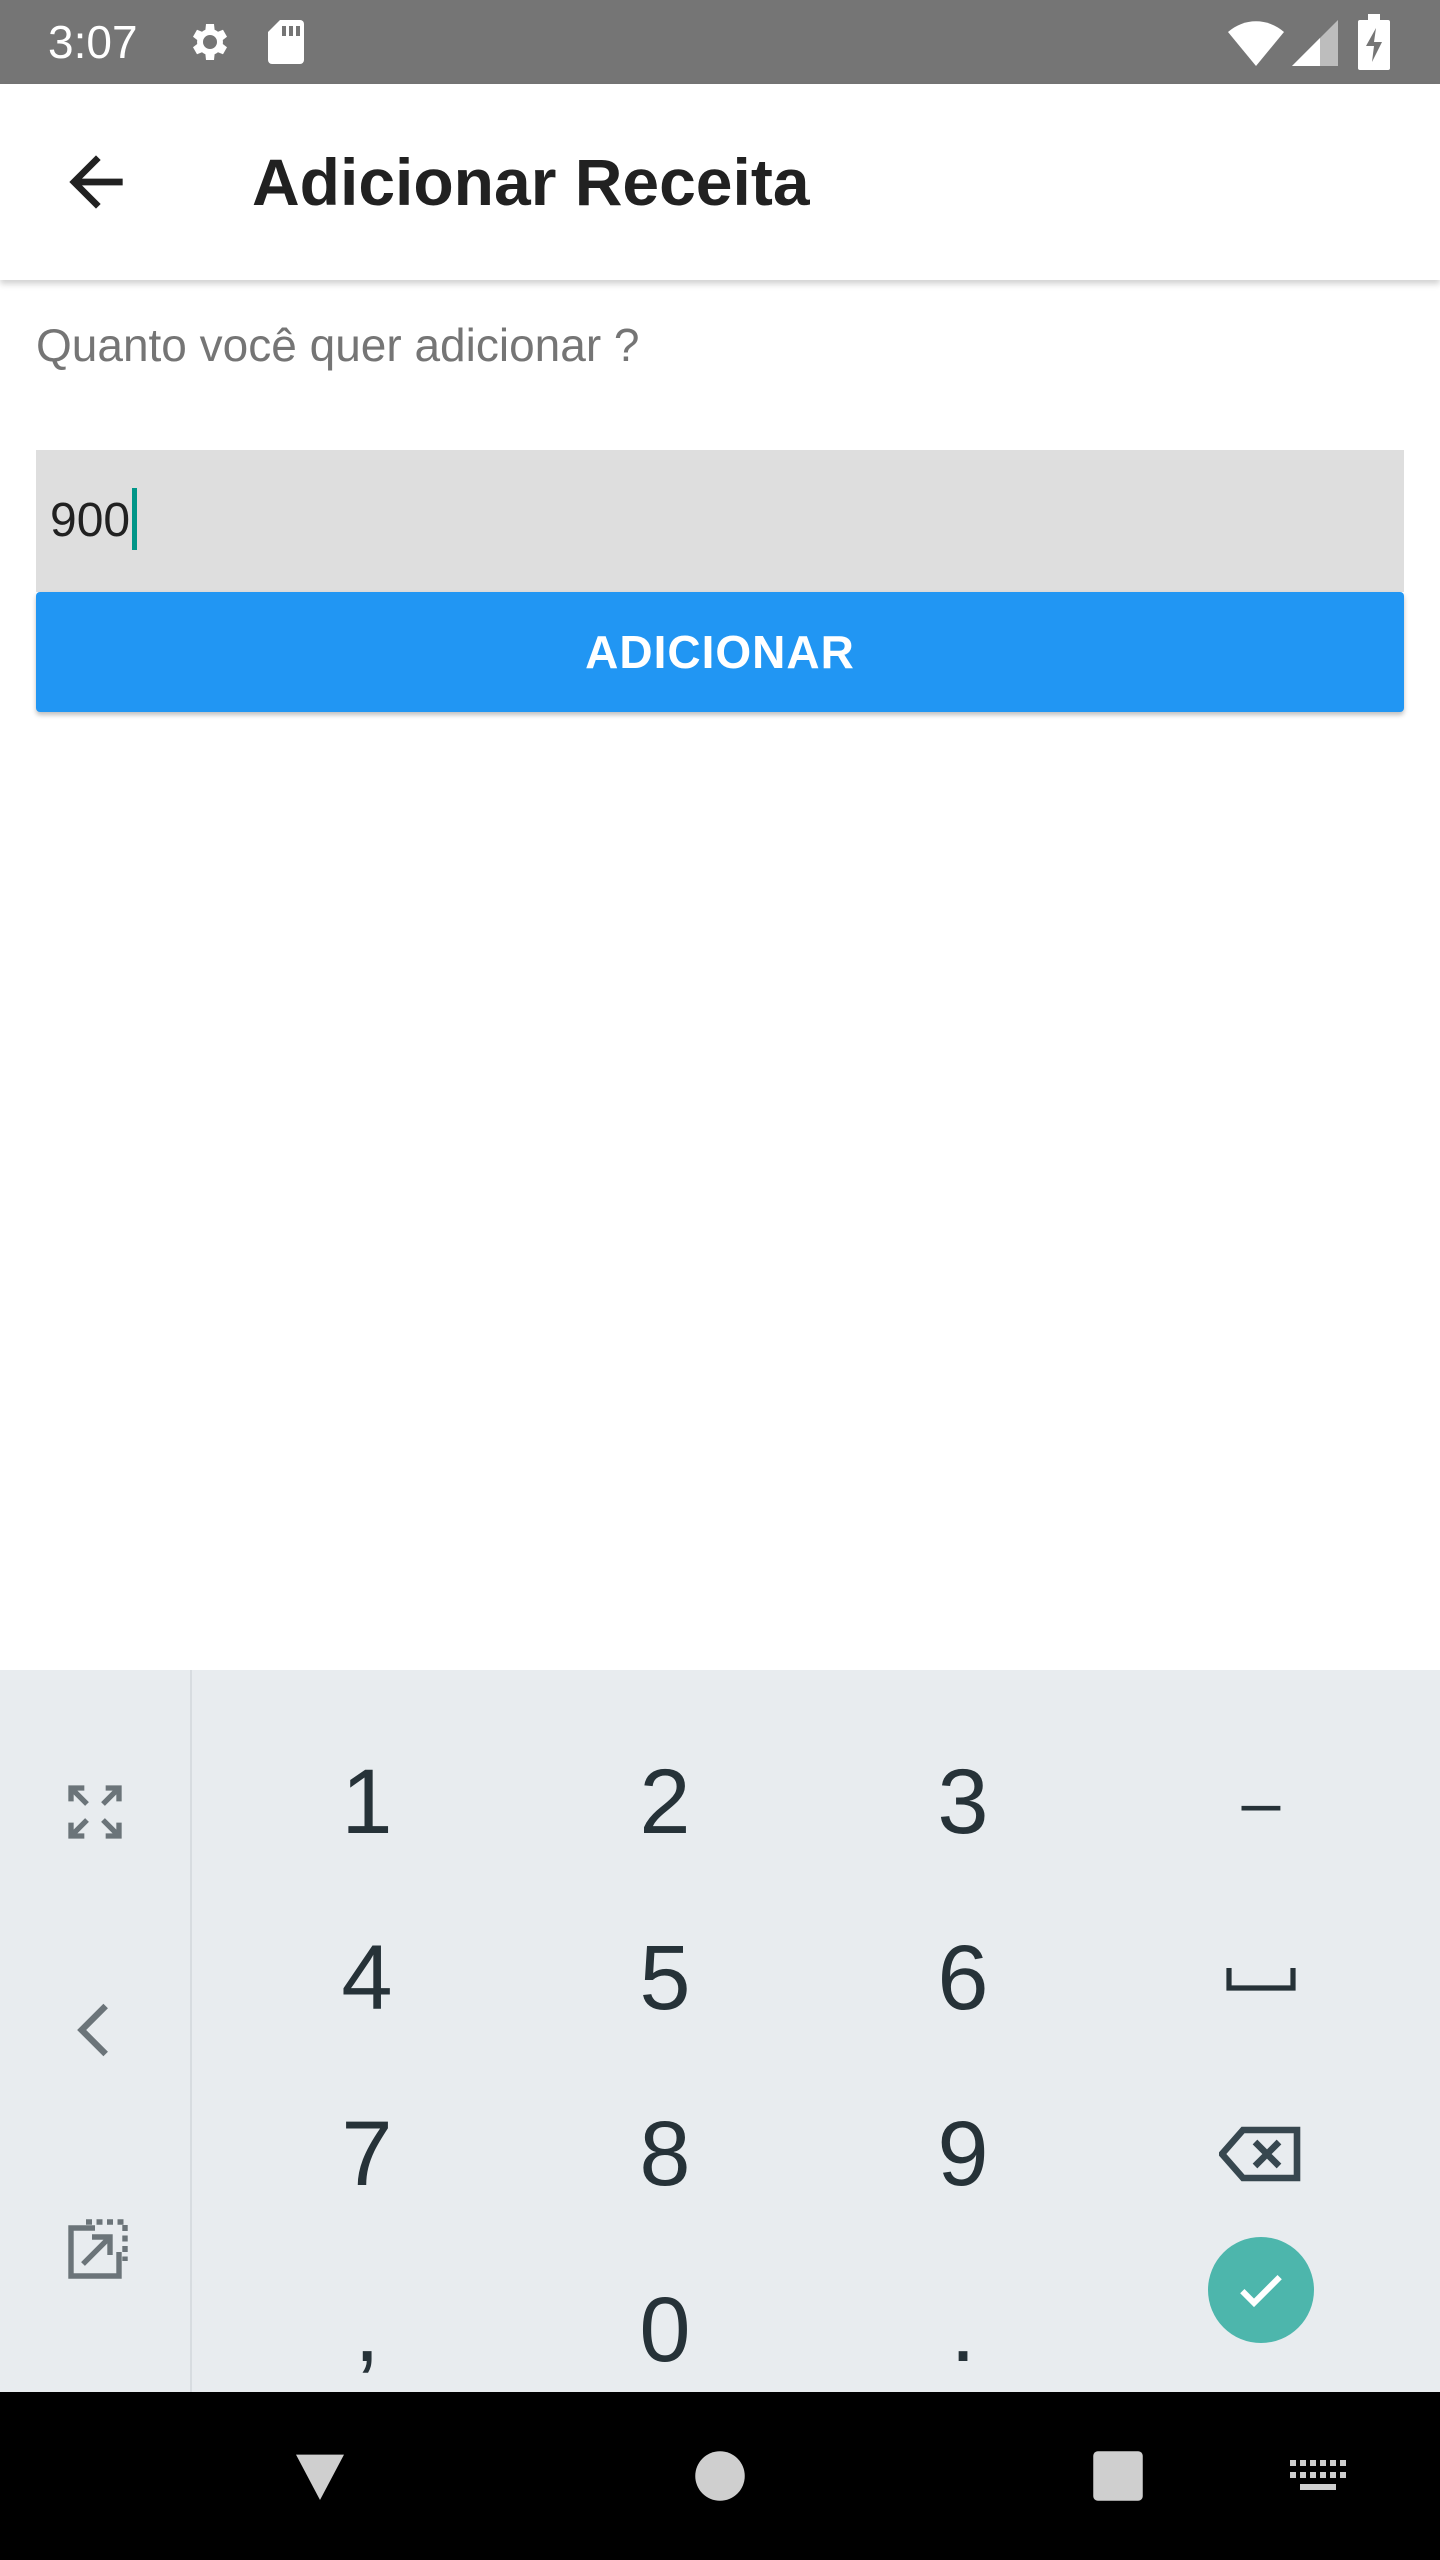  I want to click on nav-recents-button, so click(1118, 2476).